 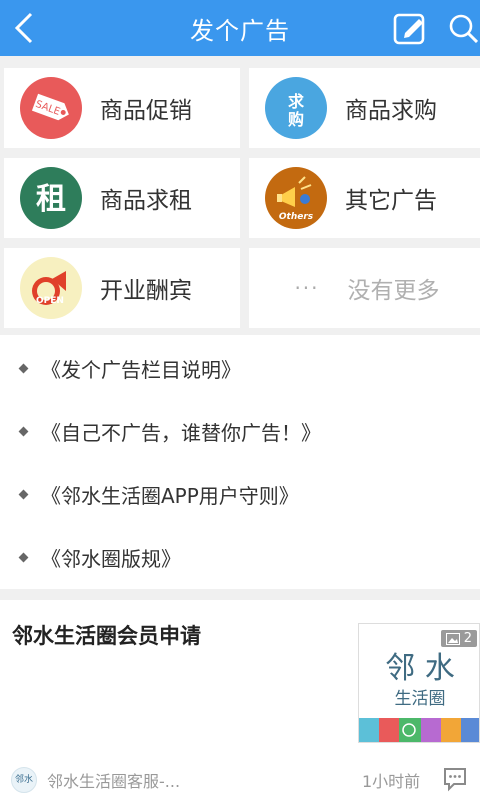 I want to click on more-dots-icon: ···, so click(x=307, y=288).